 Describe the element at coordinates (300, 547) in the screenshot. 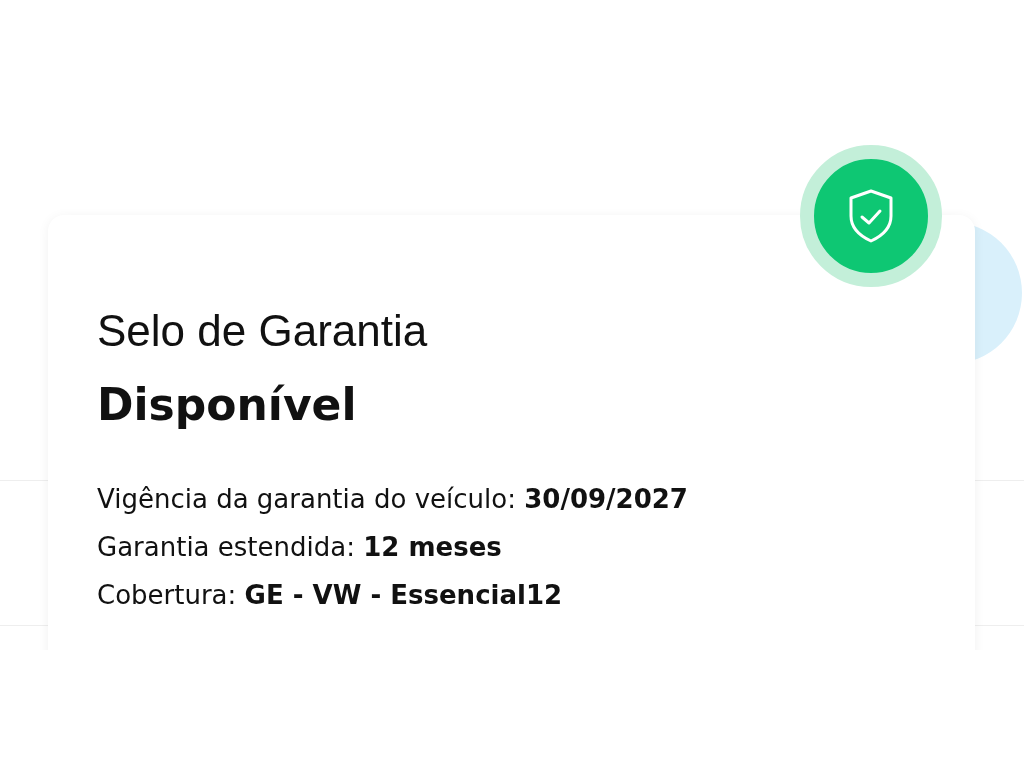

I see `detail-text: Garantia estendida: 12 meses` at that location.